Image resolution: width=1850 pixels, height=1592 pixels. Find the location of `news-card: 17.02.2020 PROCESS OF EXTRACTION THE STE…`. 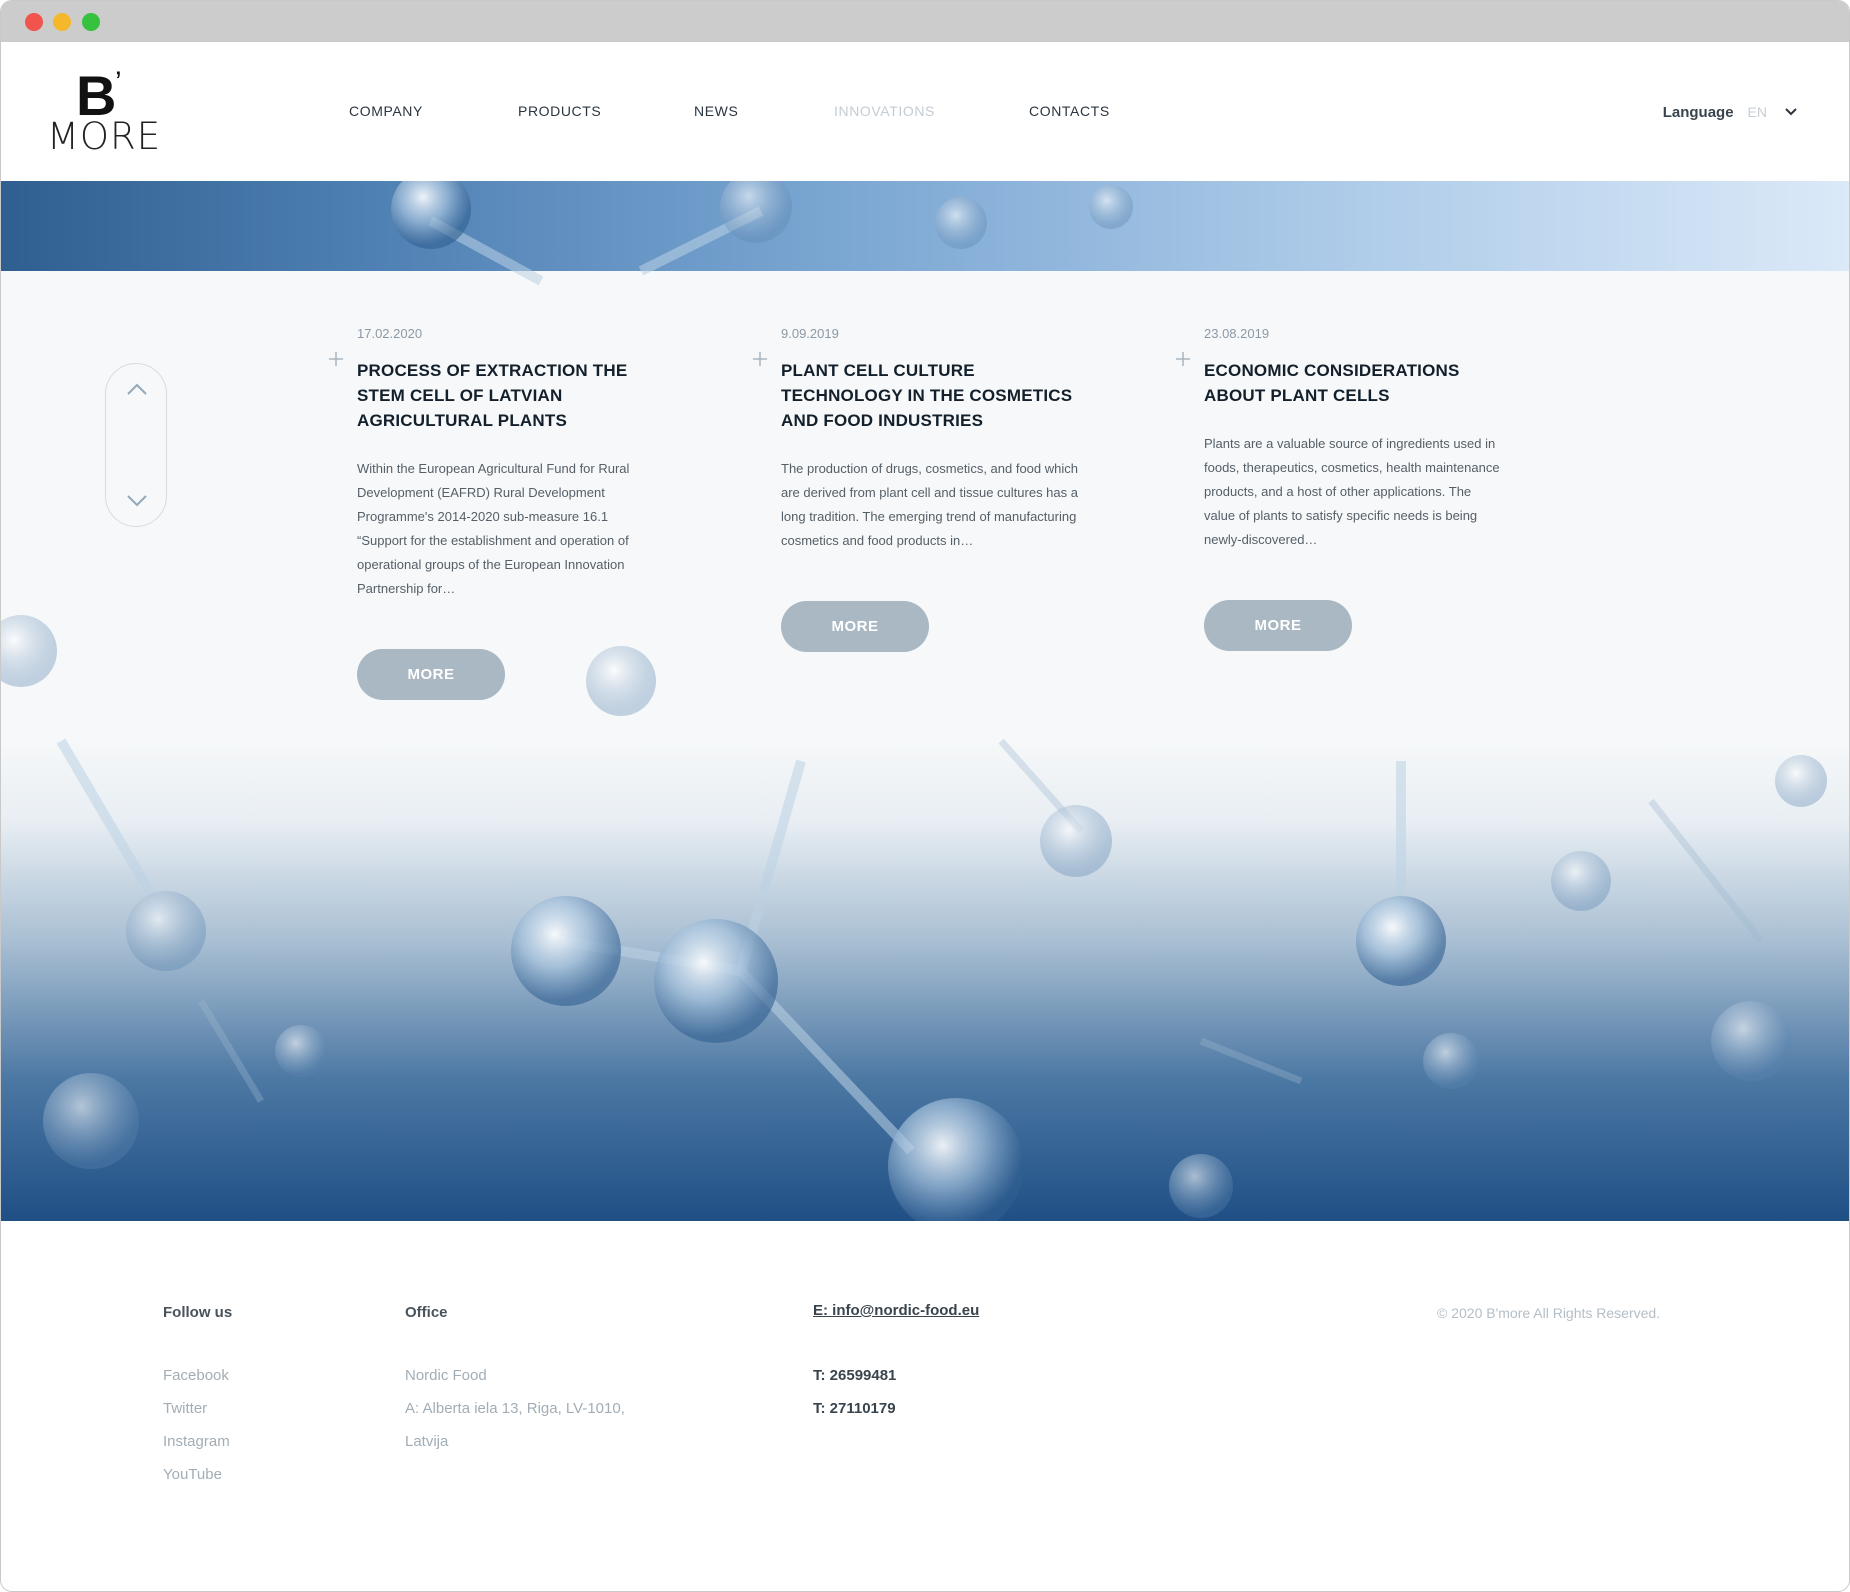

news-card: 17.02.2020 PROCESS OF EXTRACTION THE STE… is located at coordinates (493, 513).